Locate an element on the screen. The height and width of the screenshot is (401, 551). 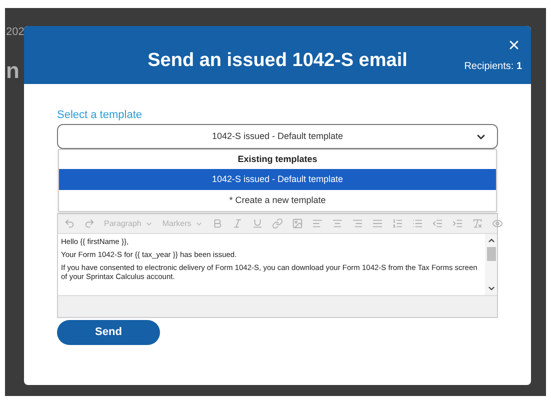
background-text: n is located at coordinates (13, 71).